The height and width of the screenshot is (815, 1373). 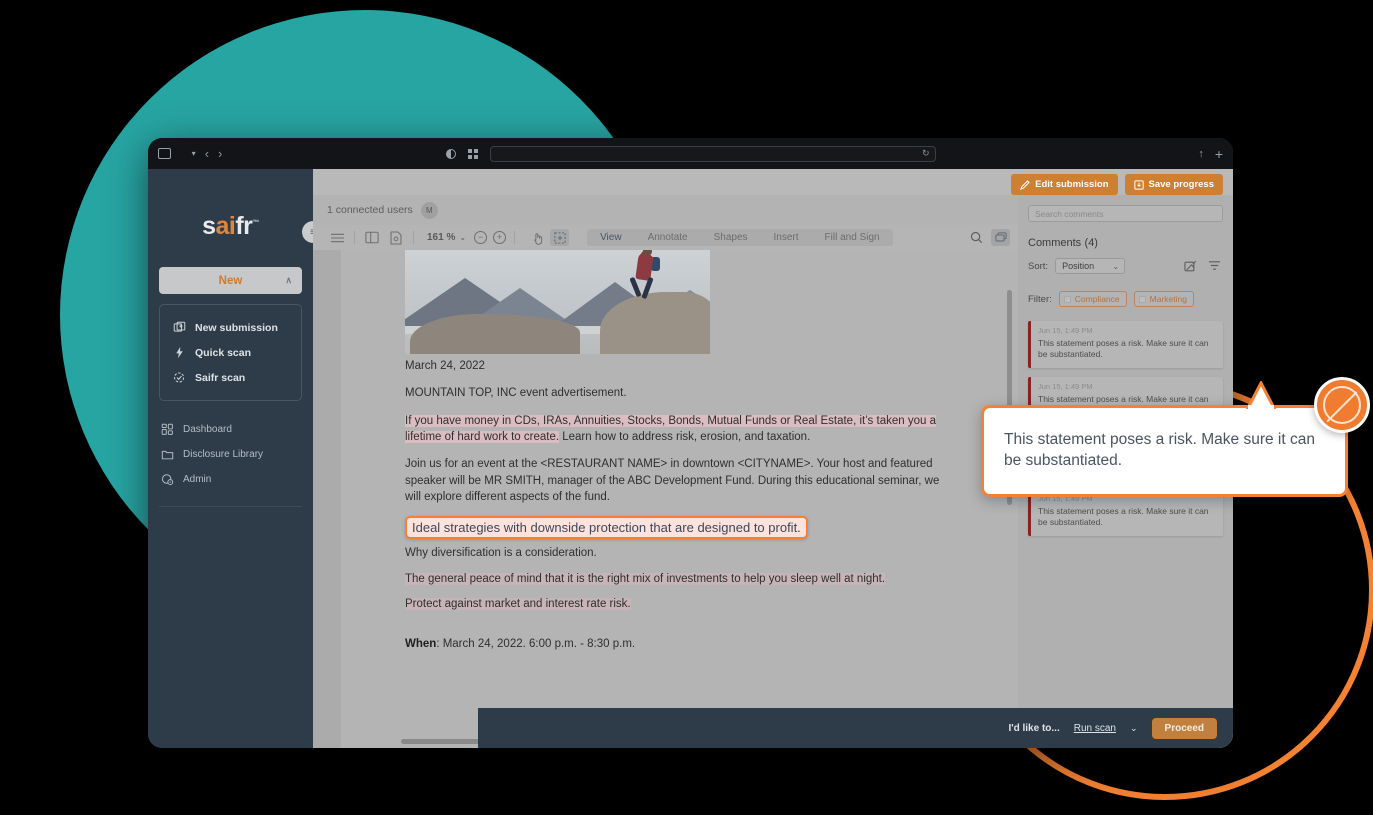 What do you see at coordinates (1184, 728) in the screenshot?
I see `proceed-button: Proceed` at bounding box center [1184, 728].